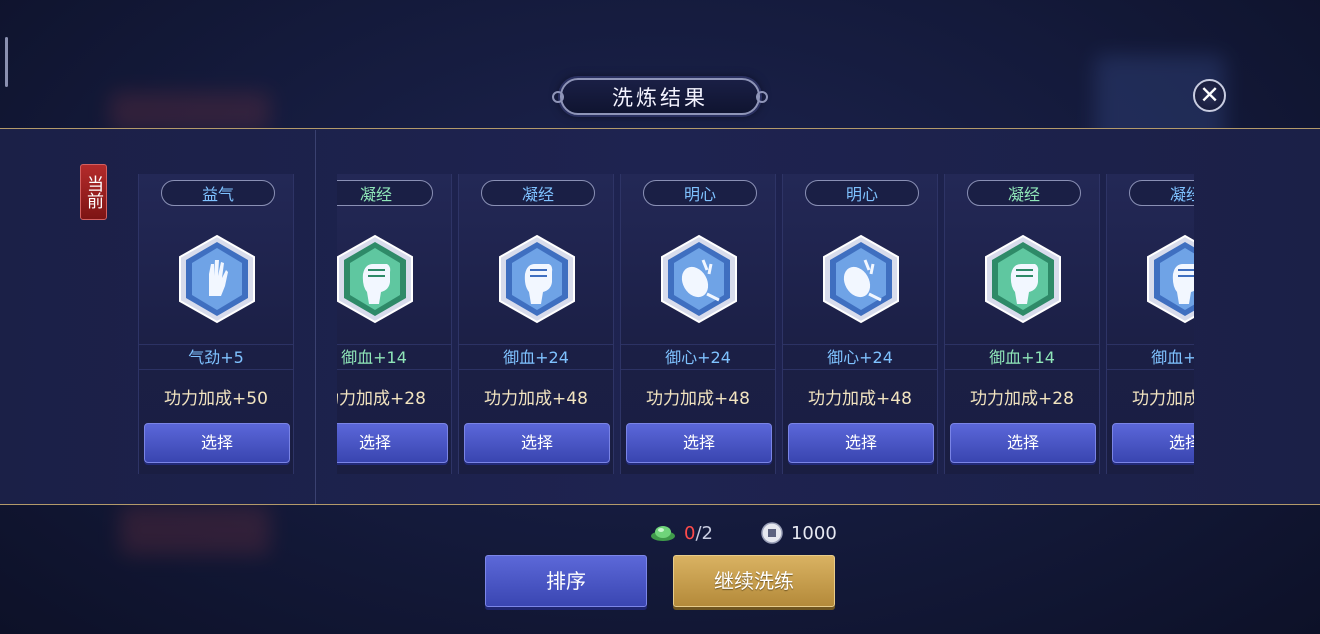 This screenshot has width=1320, height=634. I want to click on jade-count: 0, so click(690, 533).